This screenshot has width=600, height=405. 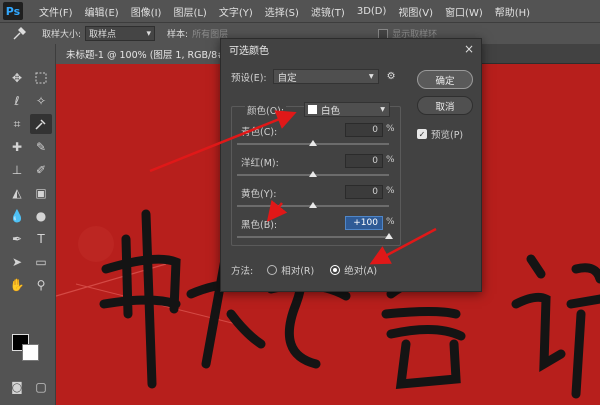 What do you see at coordinates (389, 236) in the screenshot?
I see `black-slider-thumb` at bounding box center [389, 236].